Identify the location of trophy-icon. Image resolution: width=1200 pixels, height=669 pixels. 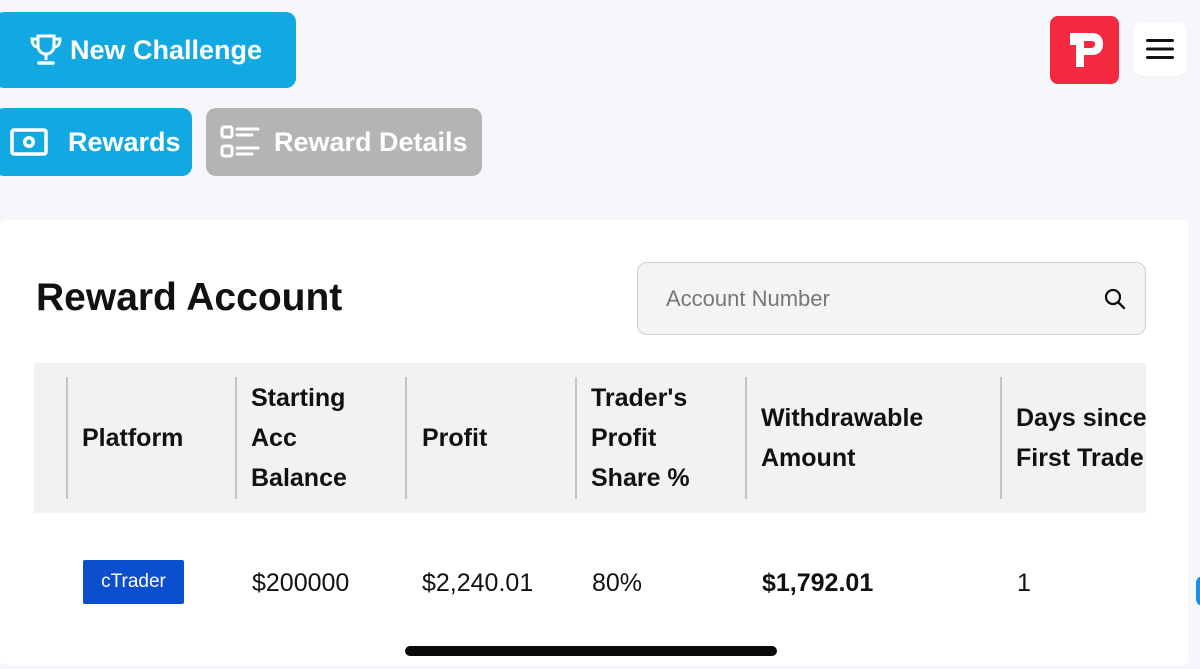
(46, 49).